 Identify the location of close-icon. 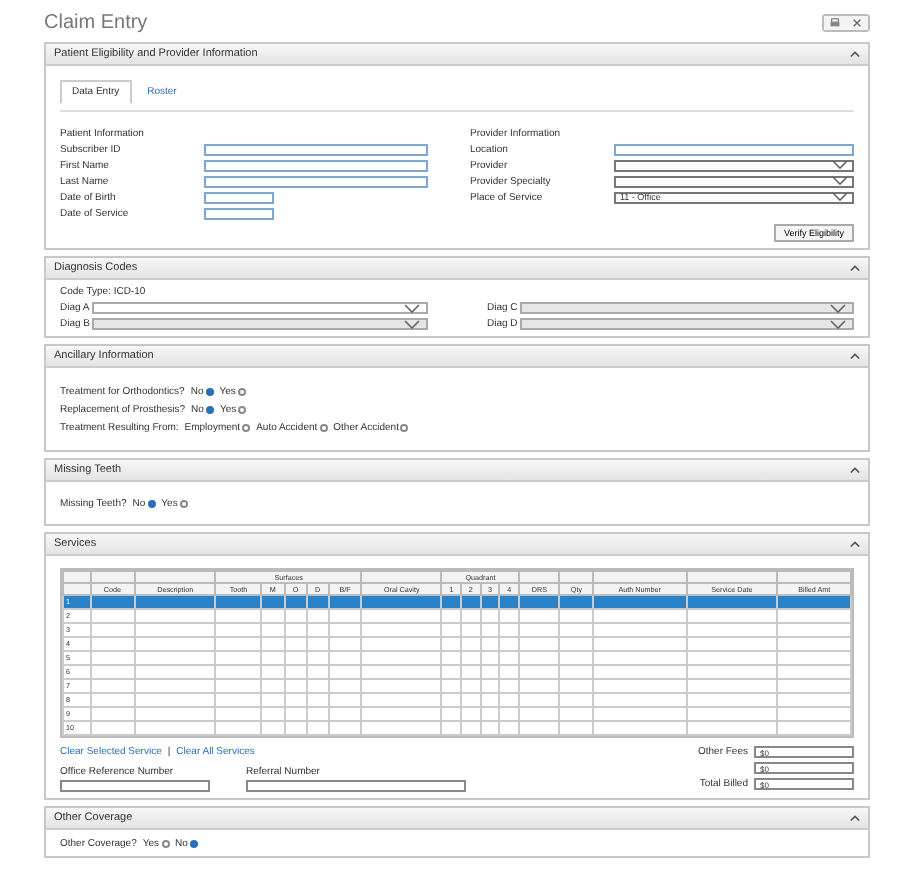
(857, 22).